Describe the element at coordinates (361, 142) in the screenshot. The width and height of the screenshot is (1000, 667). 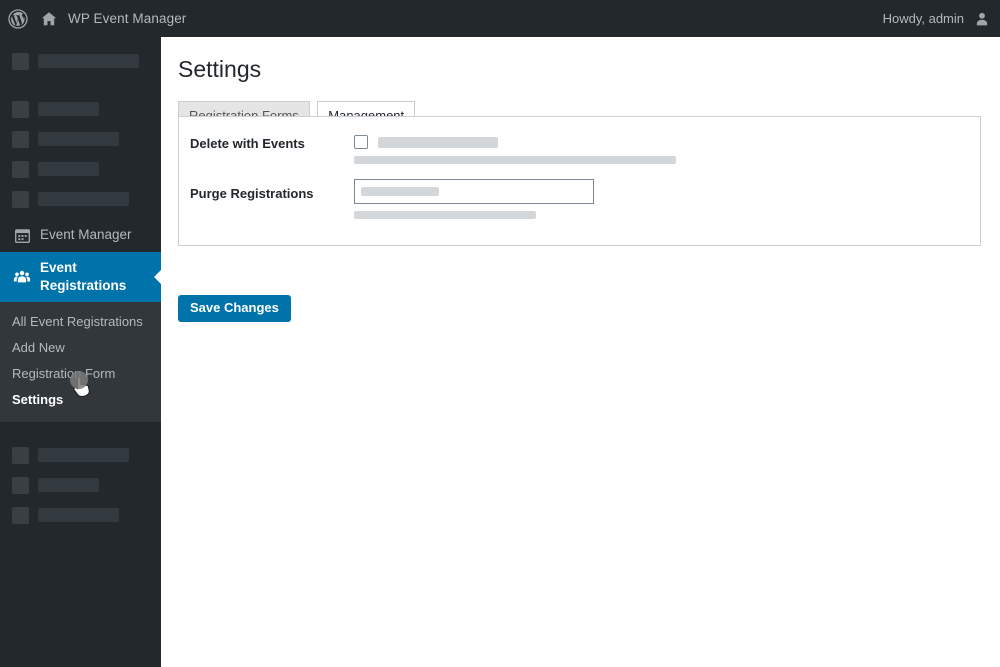
I see `delete-with-events-checkbox` at that location.